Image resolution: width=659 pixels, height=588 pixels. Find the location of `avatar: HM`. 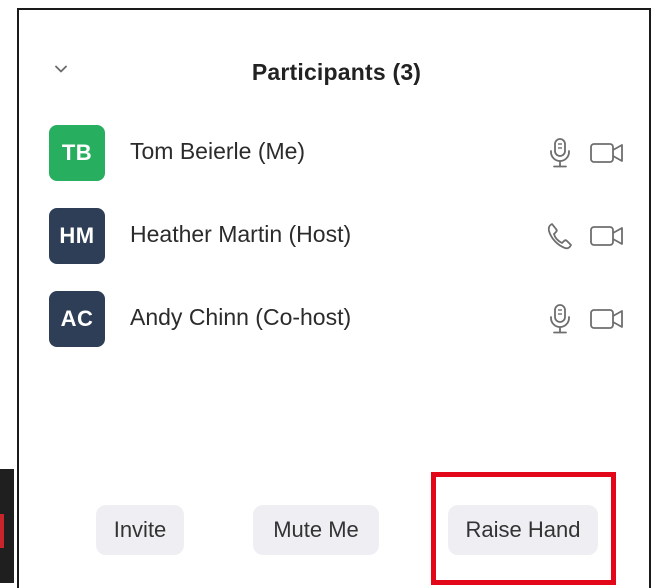

avatar: HM is located at coordinates (77, 236).